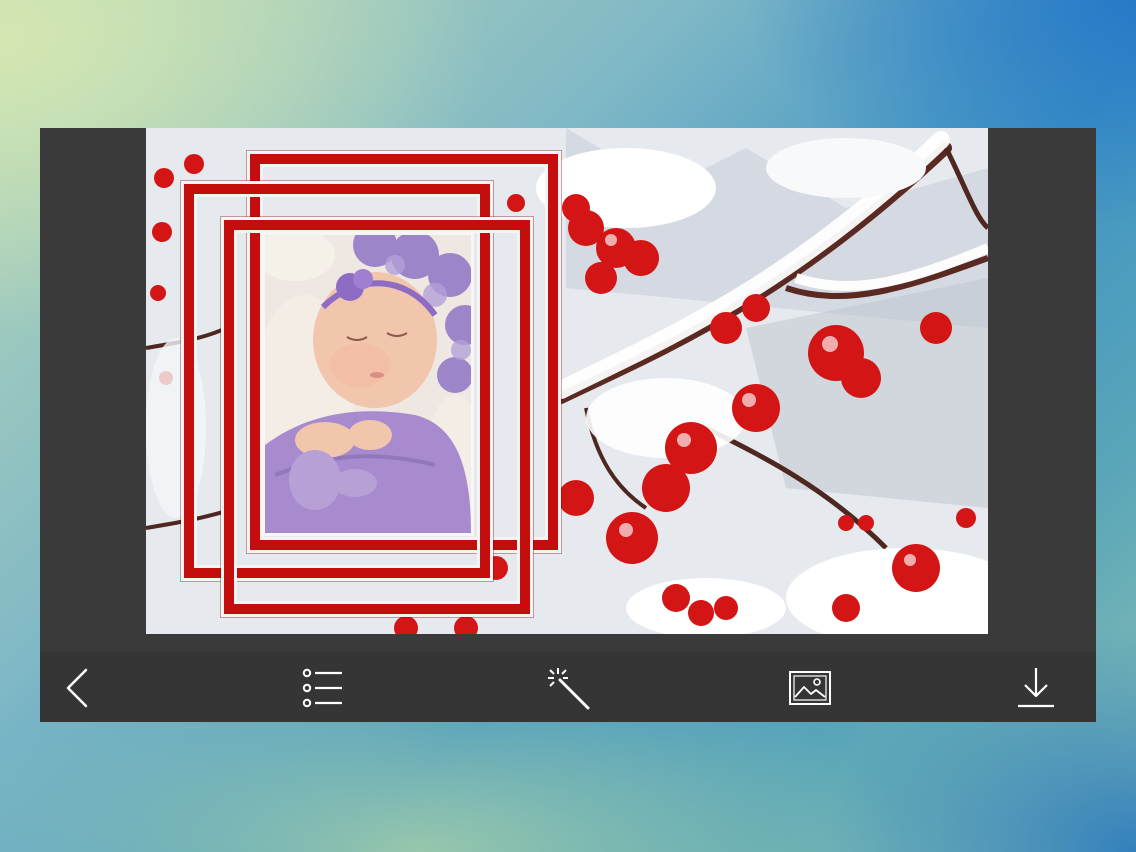  I want to click on save-button, so click(1036, 688).